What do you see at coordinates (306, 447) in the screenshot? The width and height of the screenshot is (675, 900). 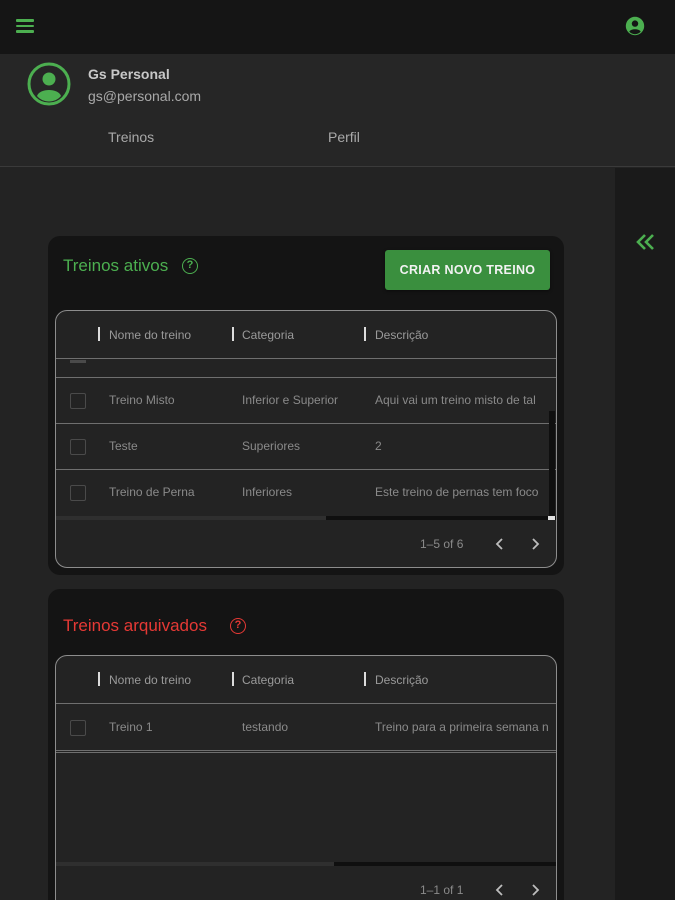 I see `table-row: Teste Superiores 2` at bounding box center [306, 447].